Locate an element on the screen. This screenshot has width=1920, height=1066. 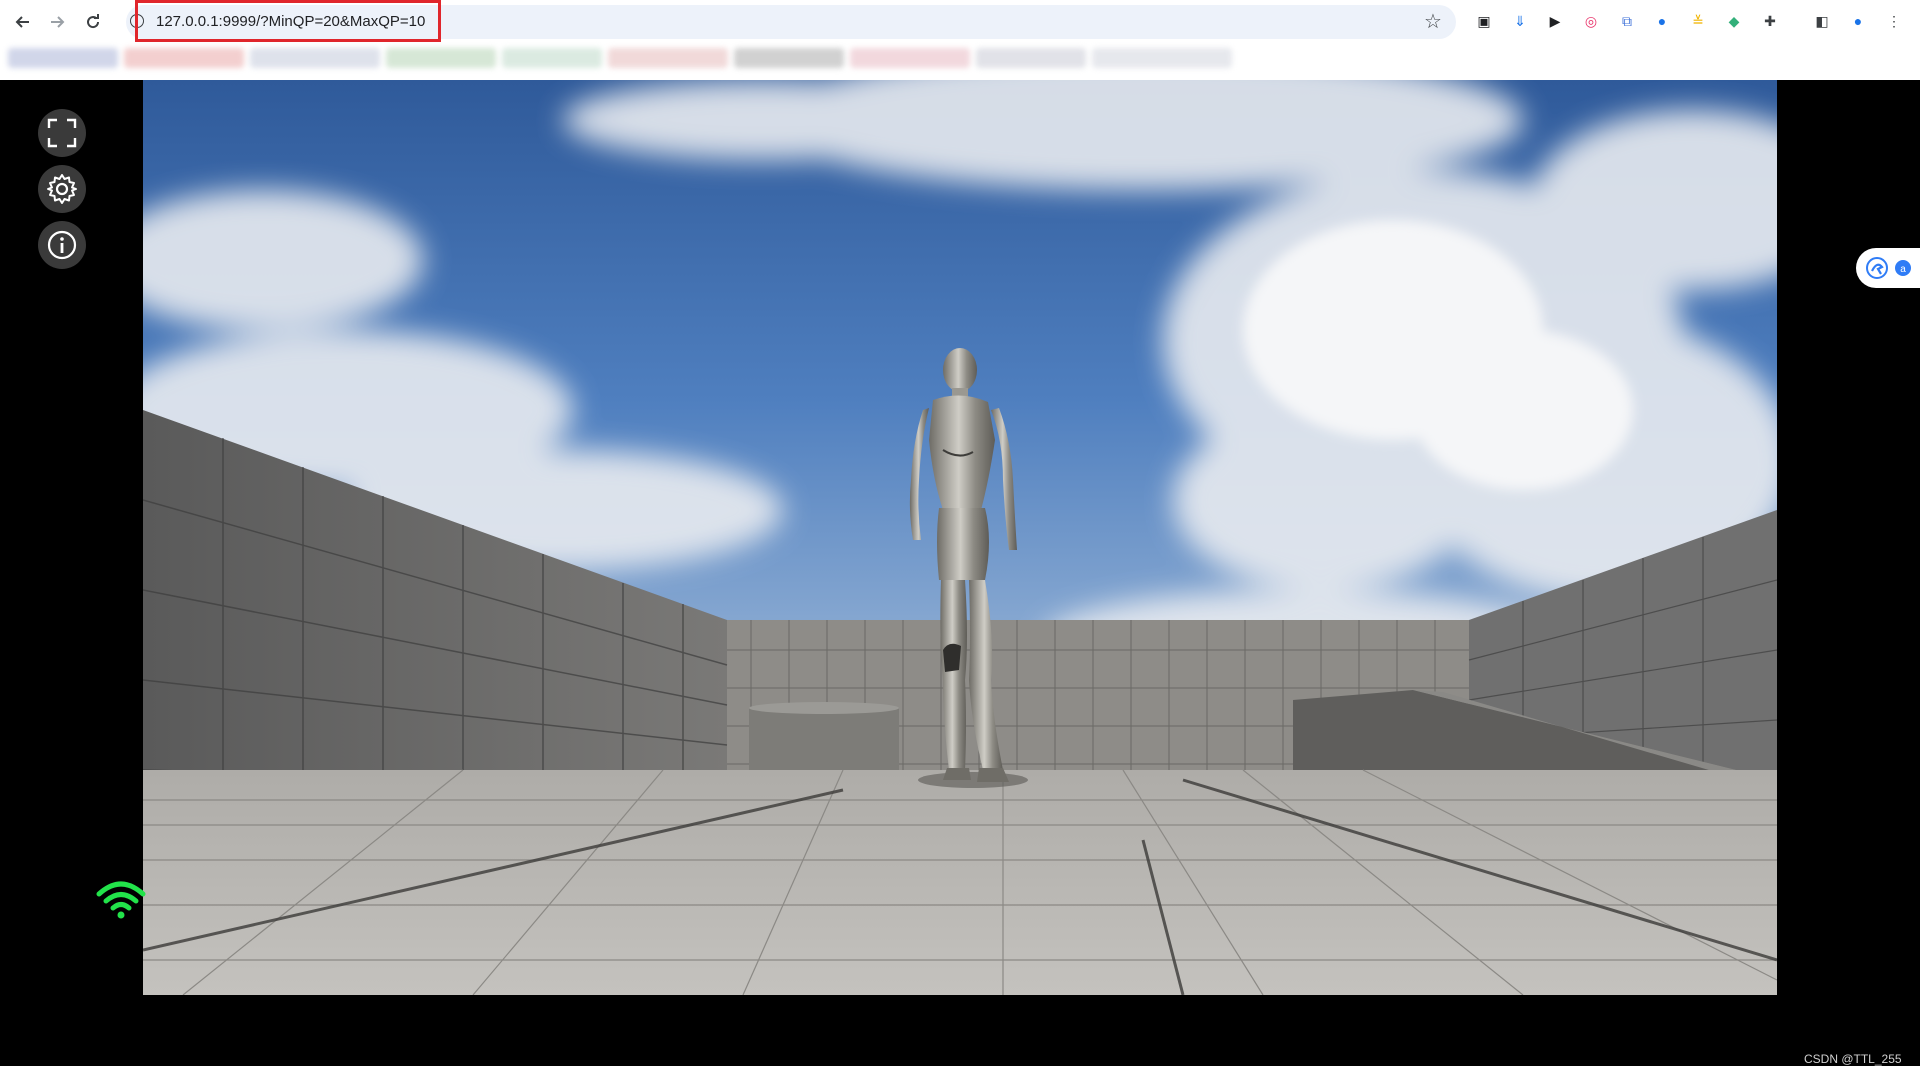
gear-icon is located at coordinates (62, 189).